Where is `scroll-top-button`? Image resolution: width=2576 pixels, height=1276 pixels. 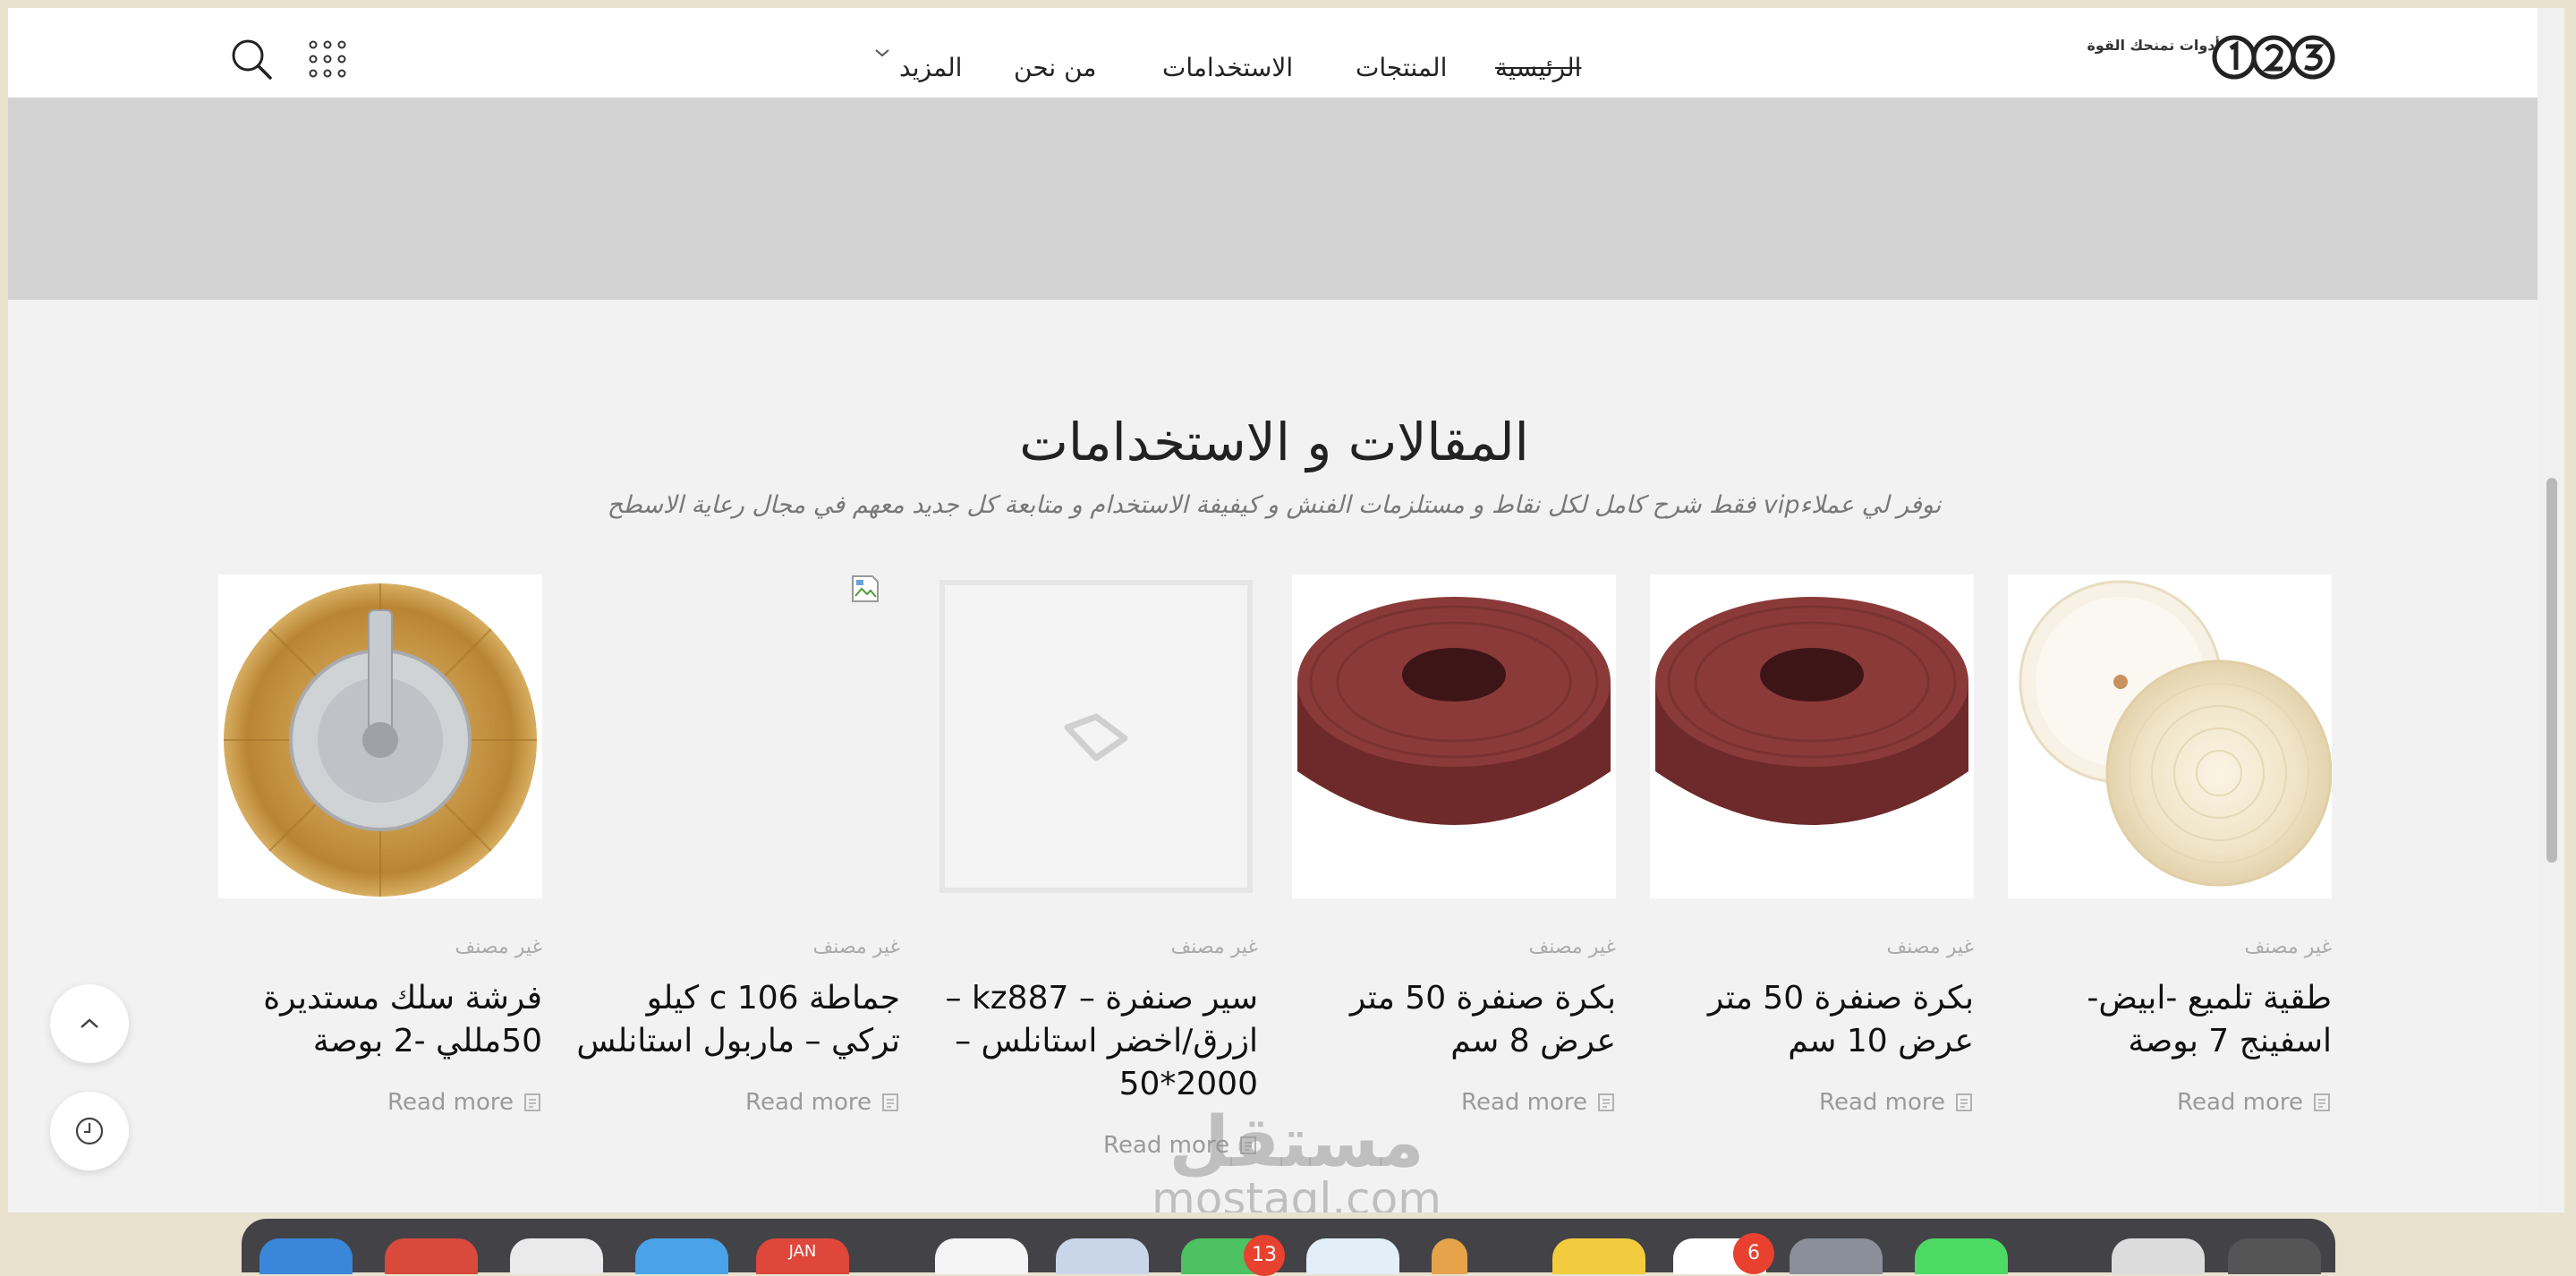 scroll-top-button is located at coordinates (89, 1024).